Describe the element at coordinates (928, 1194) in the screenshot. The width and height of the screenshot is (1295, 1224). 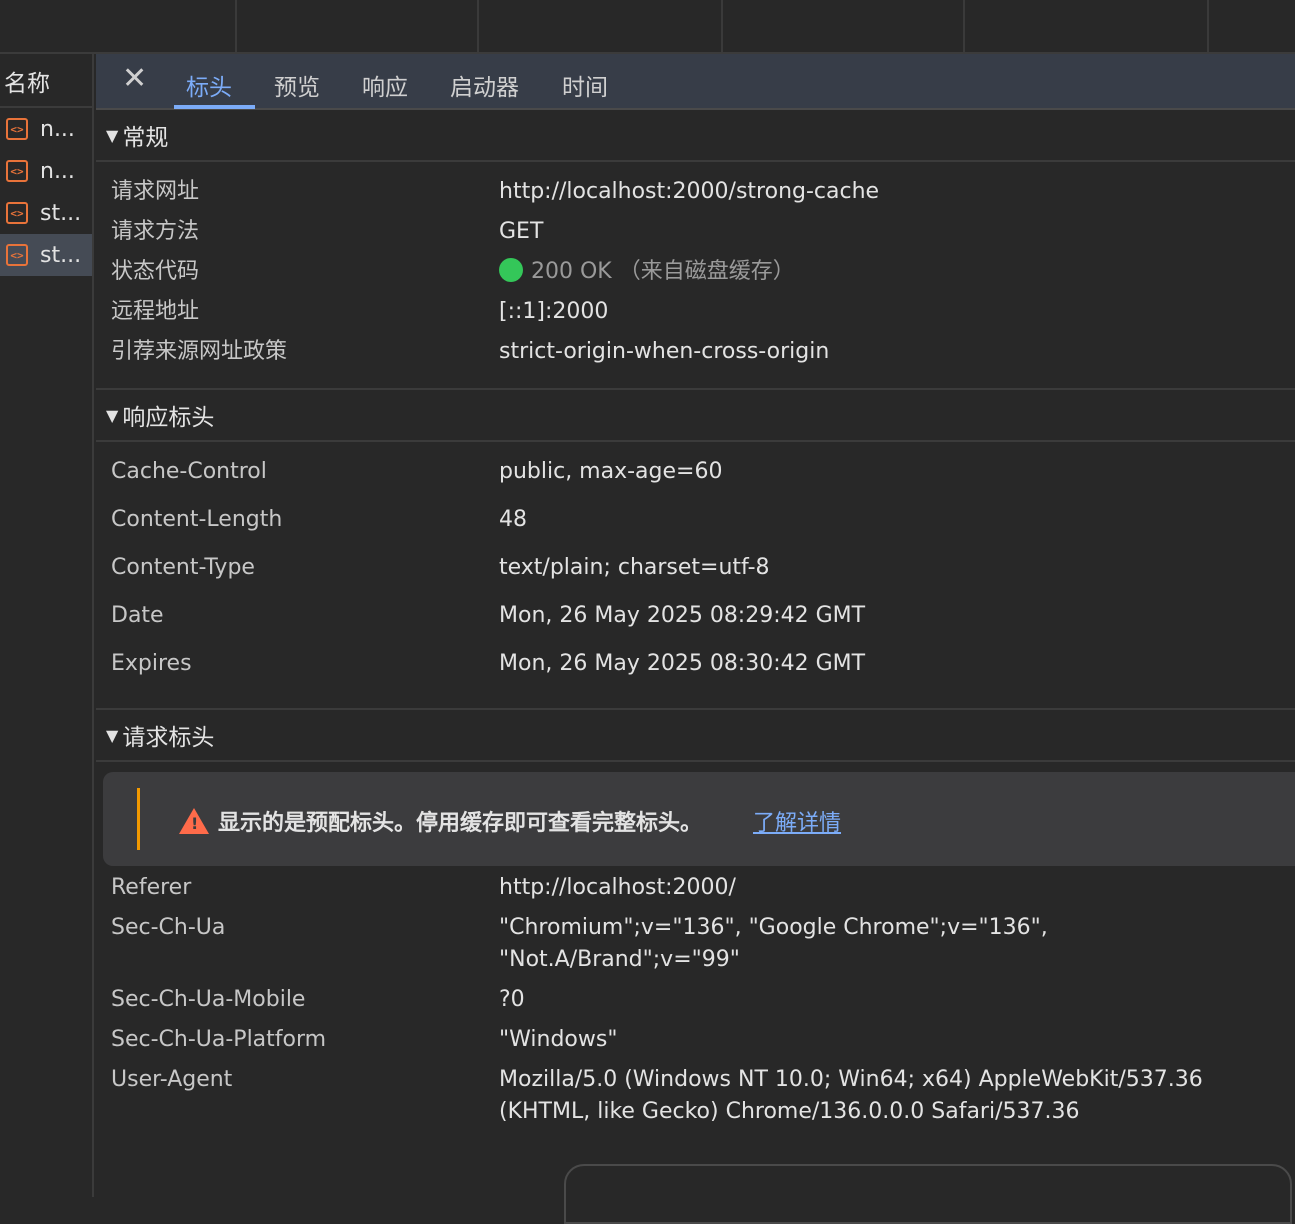
I see `drawer-panel` at that location.